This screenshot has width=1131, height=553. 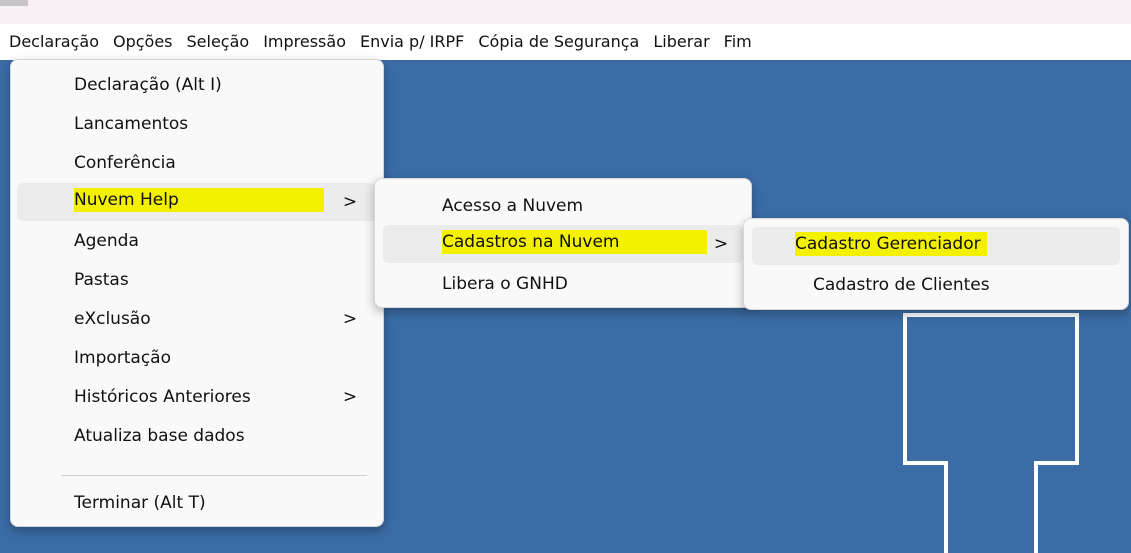 What do you see at coordinates (197, 124) in the screenshot?
I see `menu-item-lancamentos: Lancamentos` at bounding box center [197, 124].